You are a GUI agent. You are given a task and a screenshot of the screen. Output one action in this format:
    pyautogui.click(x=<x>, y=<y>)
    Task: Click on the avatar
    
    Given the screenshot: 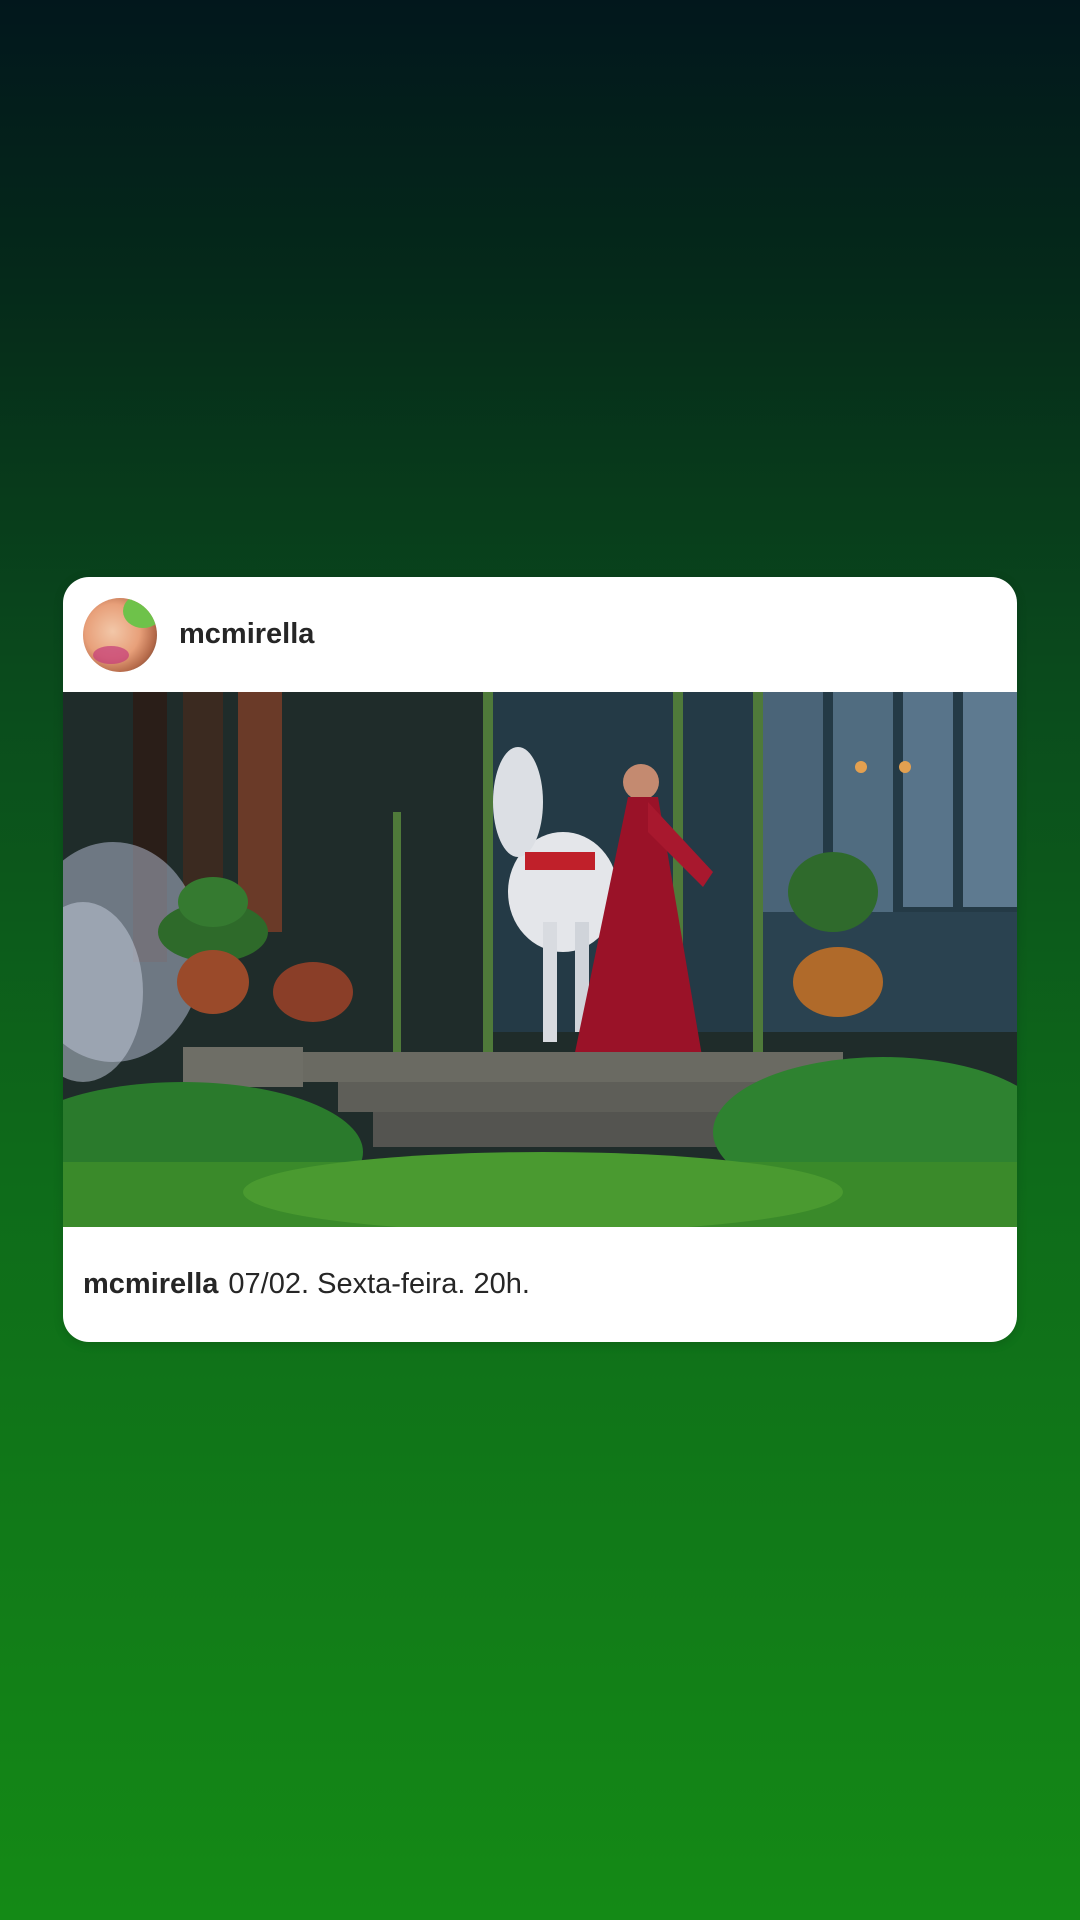 What is the action you would take?
    pyautogui.click(x=120, y=634)
    